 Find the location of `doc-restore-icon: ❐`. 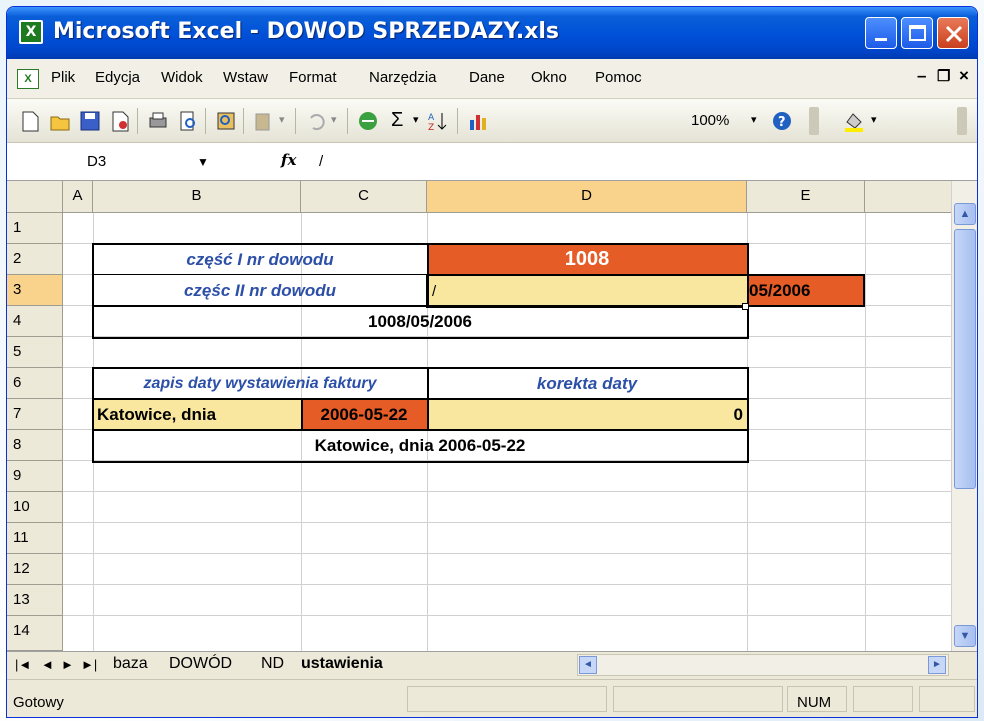

doc-restore-icon: ❐ is located at coordinates (943, 76).